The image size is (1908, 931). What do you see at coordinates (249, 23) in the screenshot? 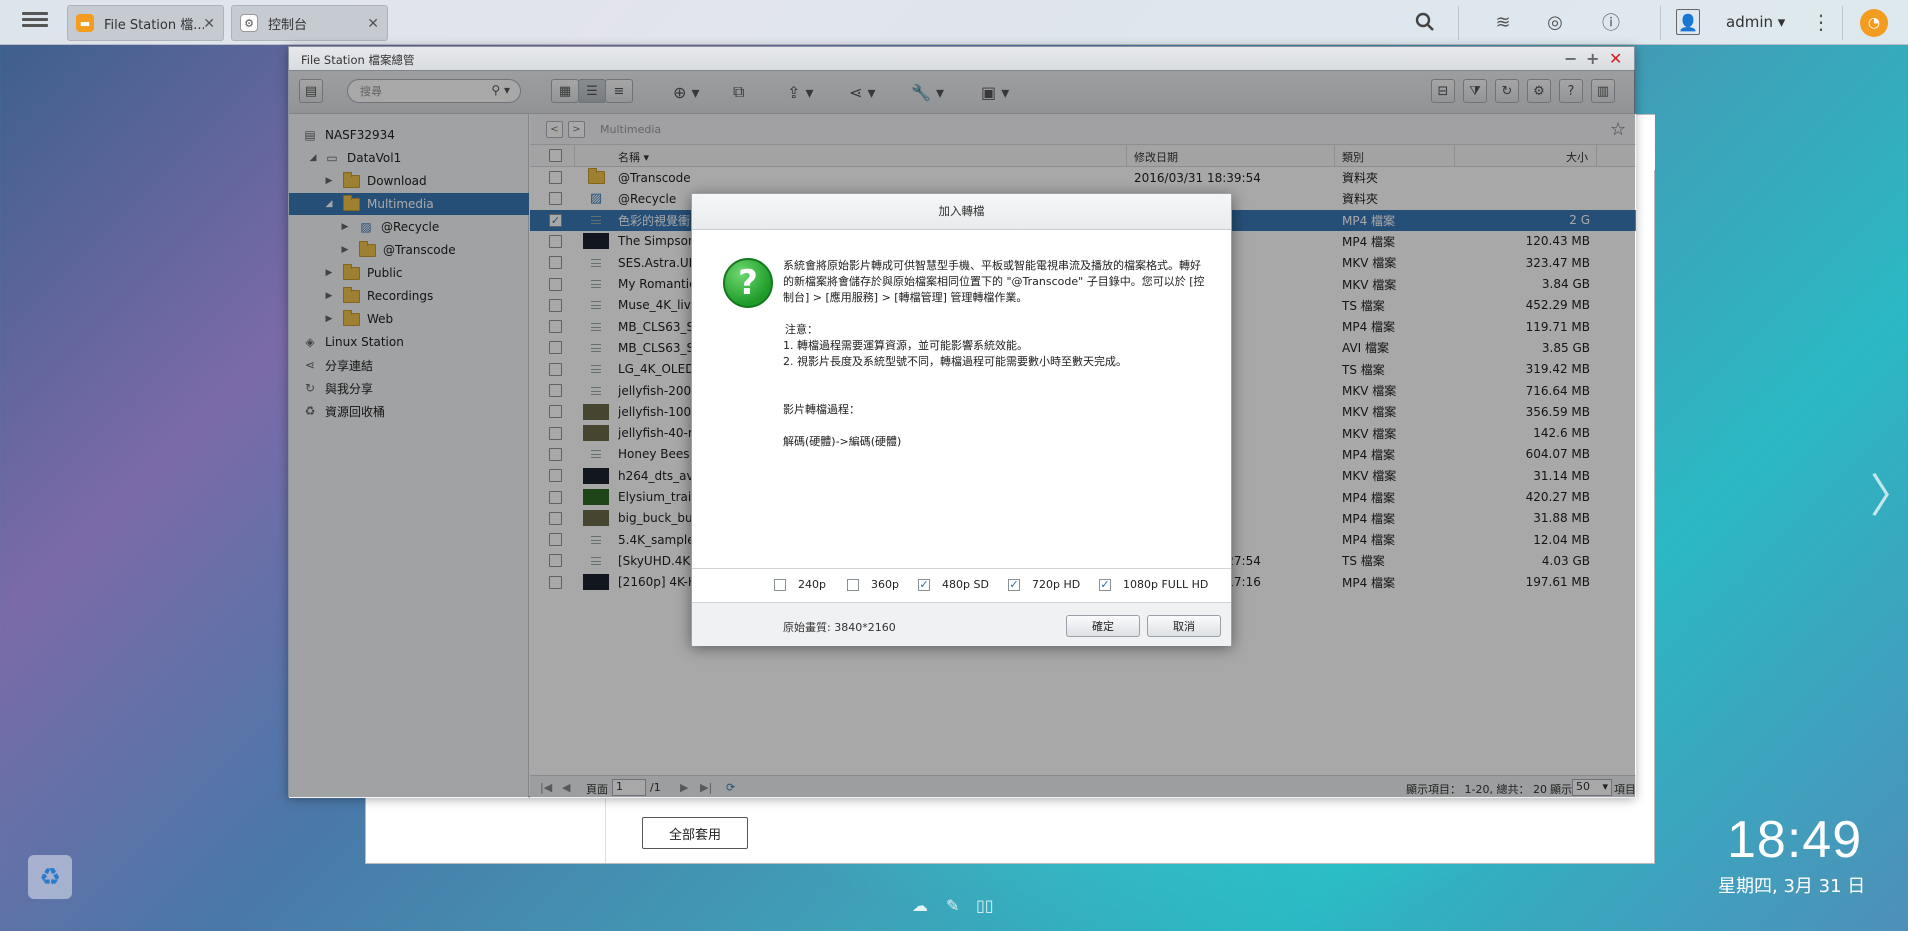
I see `control-panel-icon: ⚙` at bounding box center [249, 23].